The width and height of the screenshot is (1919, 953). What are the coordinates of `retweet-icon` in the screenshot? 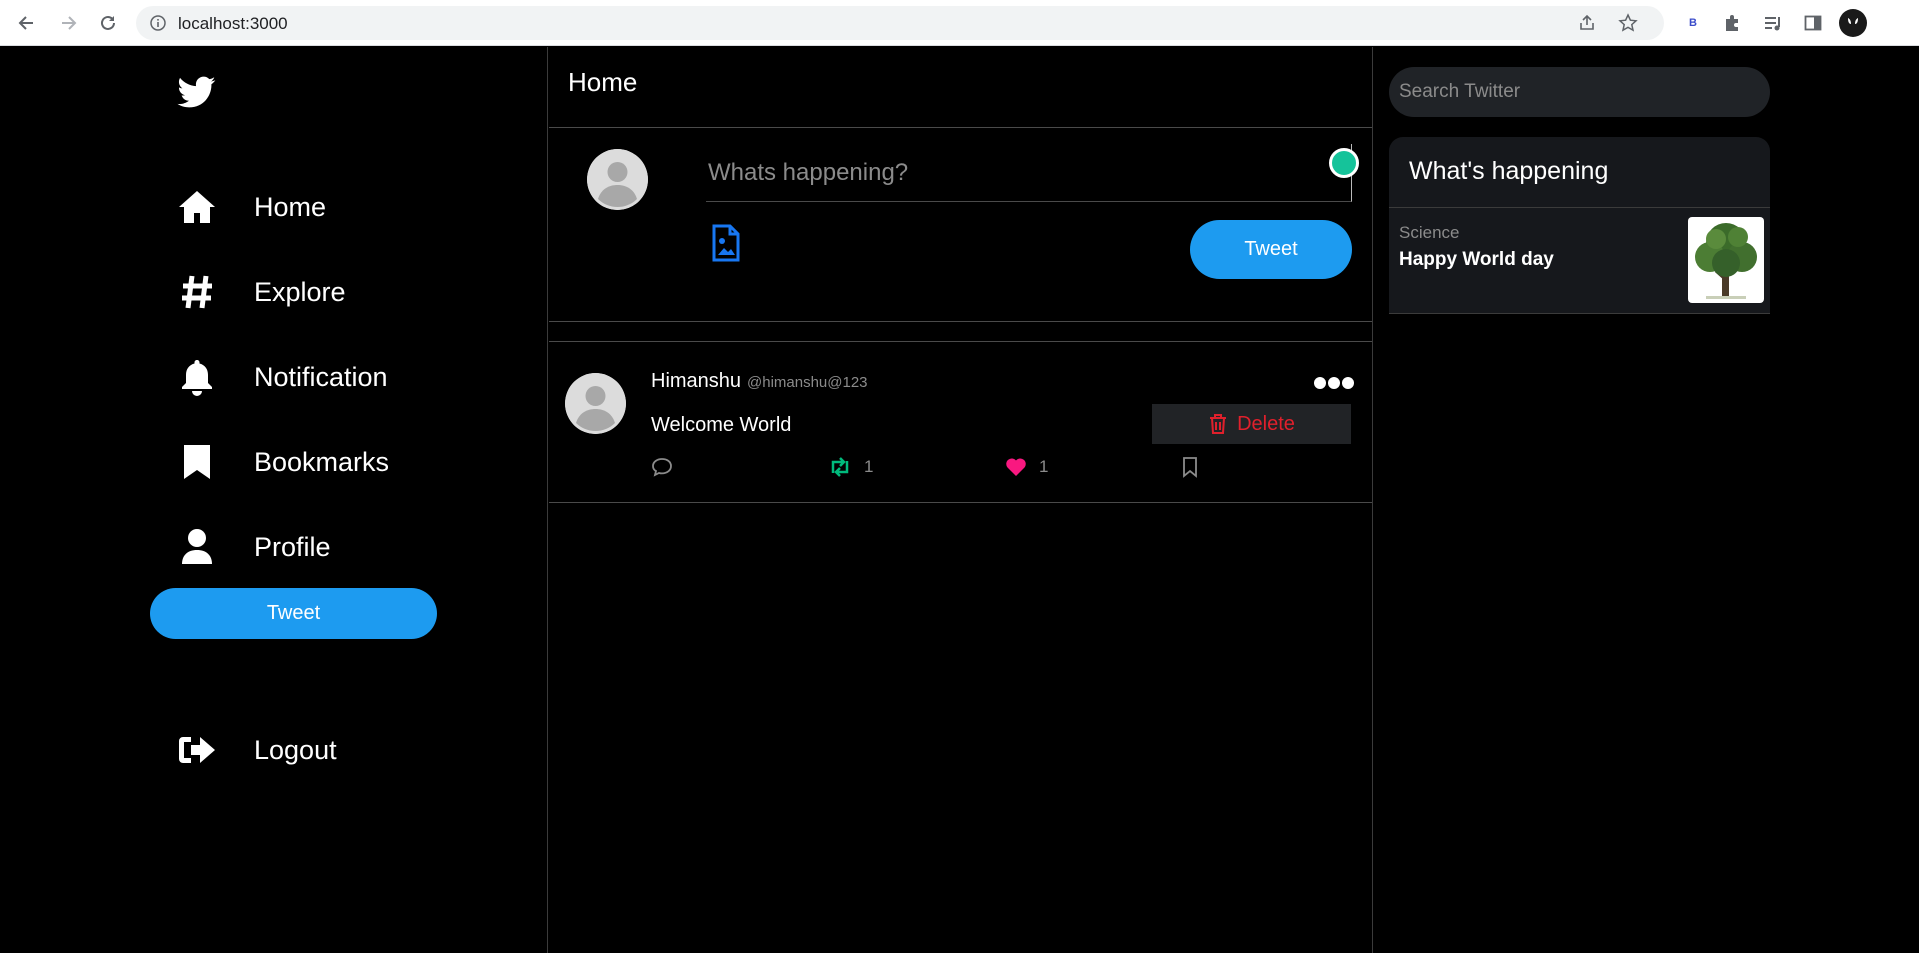 It's located at (840, 467).